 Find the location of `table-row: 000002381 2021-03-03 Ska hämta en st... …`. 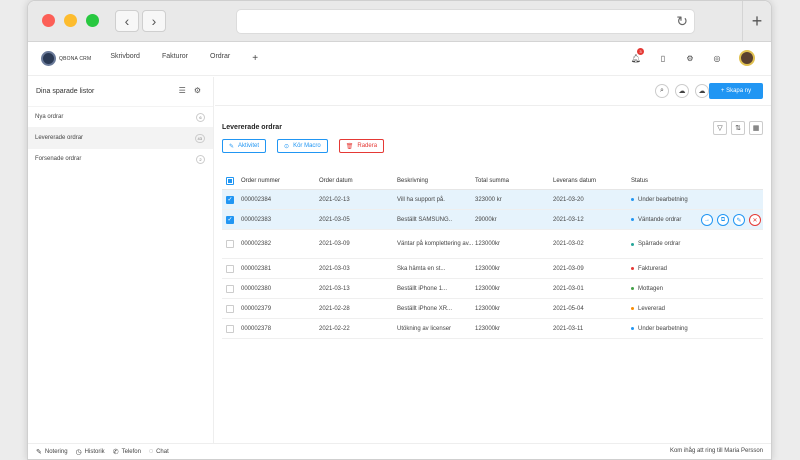

table-row: 000002381 2021-03-03 Ska hämta en st... … is located at coordinates (492, 269).